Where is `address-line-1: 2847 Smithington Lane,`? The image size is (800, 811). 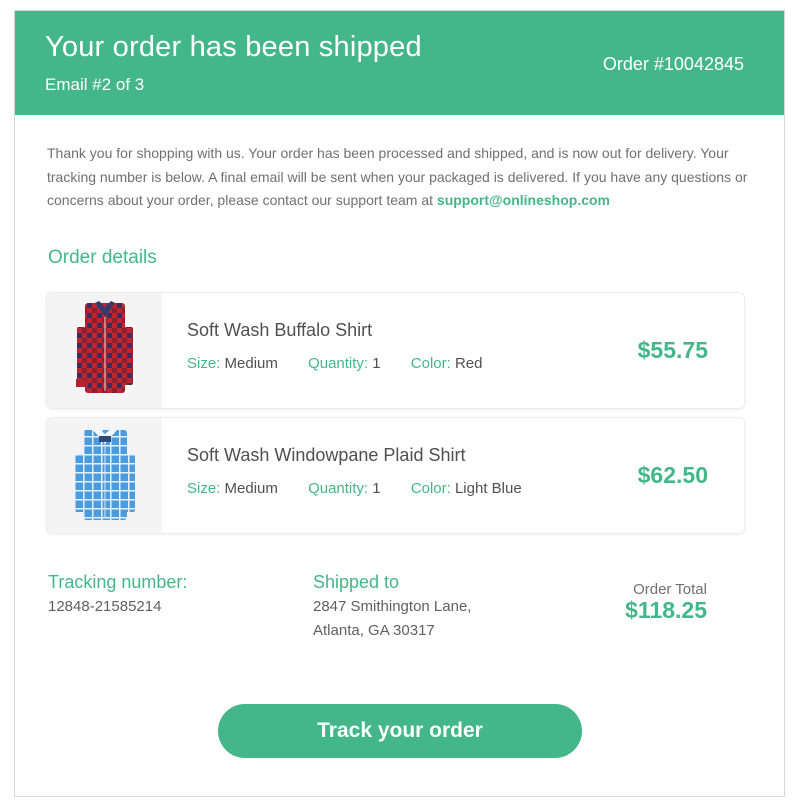 address-line-1: 2847 Smithington Lane, is located at coordinates (392, 606).